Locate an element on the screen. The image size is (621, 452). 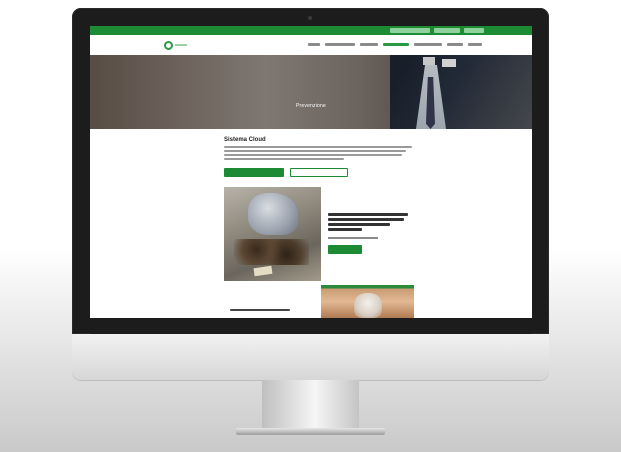
site-logo is located at coordinates (175, 45).